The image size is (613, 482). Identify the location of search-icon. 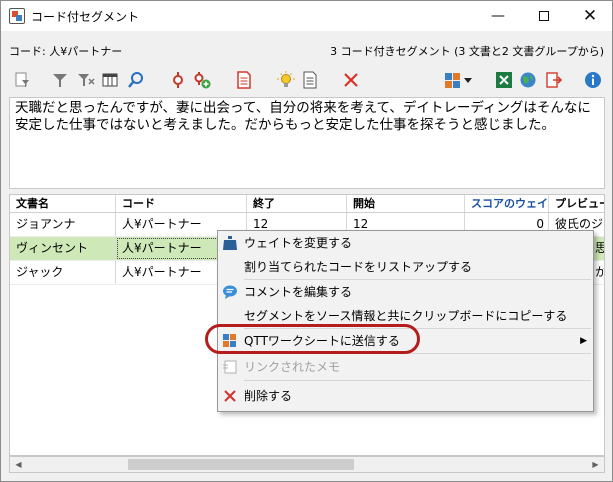
(136, 80).